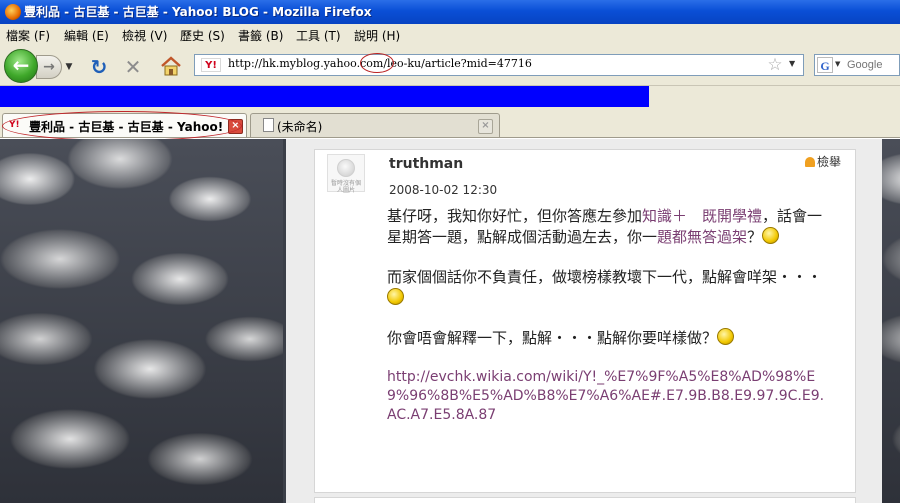 Image resolution: width=900 pixels, height=503 pixels. I want to click on bookmark-star-icon: ☆, so click(775, 65).